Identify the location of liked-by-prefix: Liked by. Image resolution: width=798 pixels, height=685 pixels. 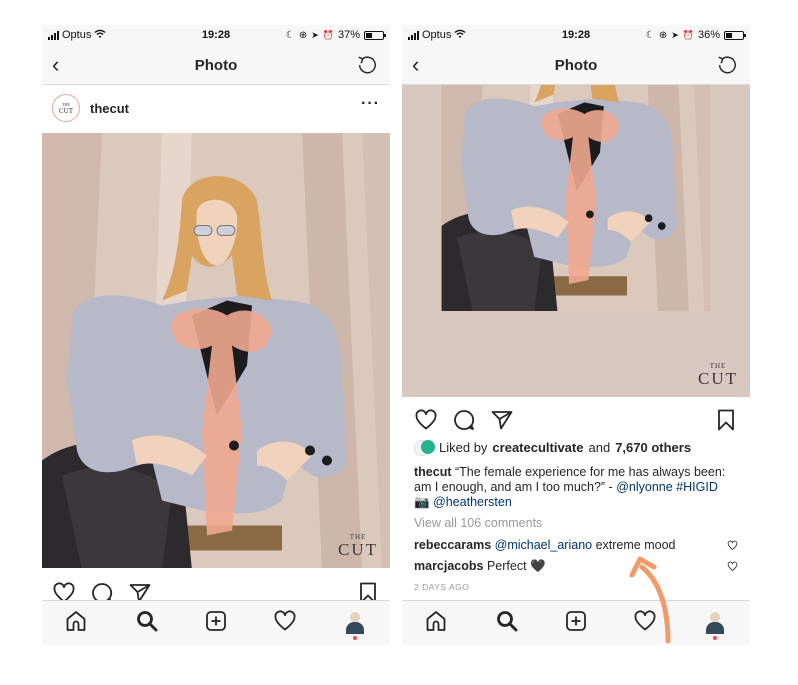
(463, 447).